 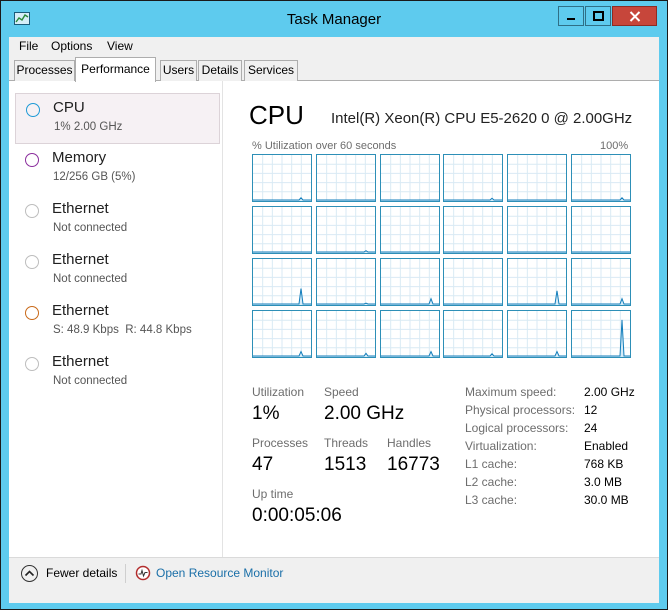 What do you see at coordinates (413, 464) in the screenshot?
I see `handles-value: 16773` at bounding box center [413, 464].